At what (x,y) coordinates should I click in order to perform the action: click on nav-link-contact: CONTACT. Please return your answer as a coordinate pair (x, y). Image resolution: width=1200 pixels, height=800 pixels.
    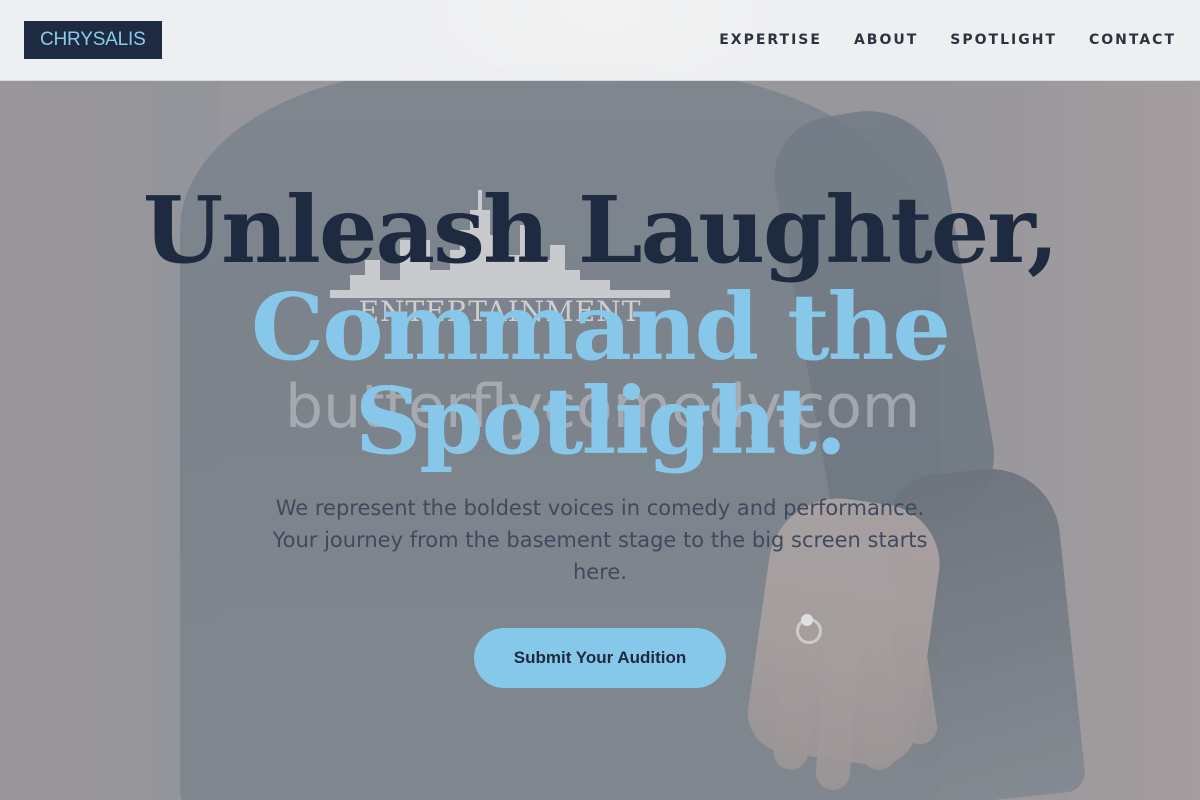
    Looking at the image, I should click on (1132, 40).